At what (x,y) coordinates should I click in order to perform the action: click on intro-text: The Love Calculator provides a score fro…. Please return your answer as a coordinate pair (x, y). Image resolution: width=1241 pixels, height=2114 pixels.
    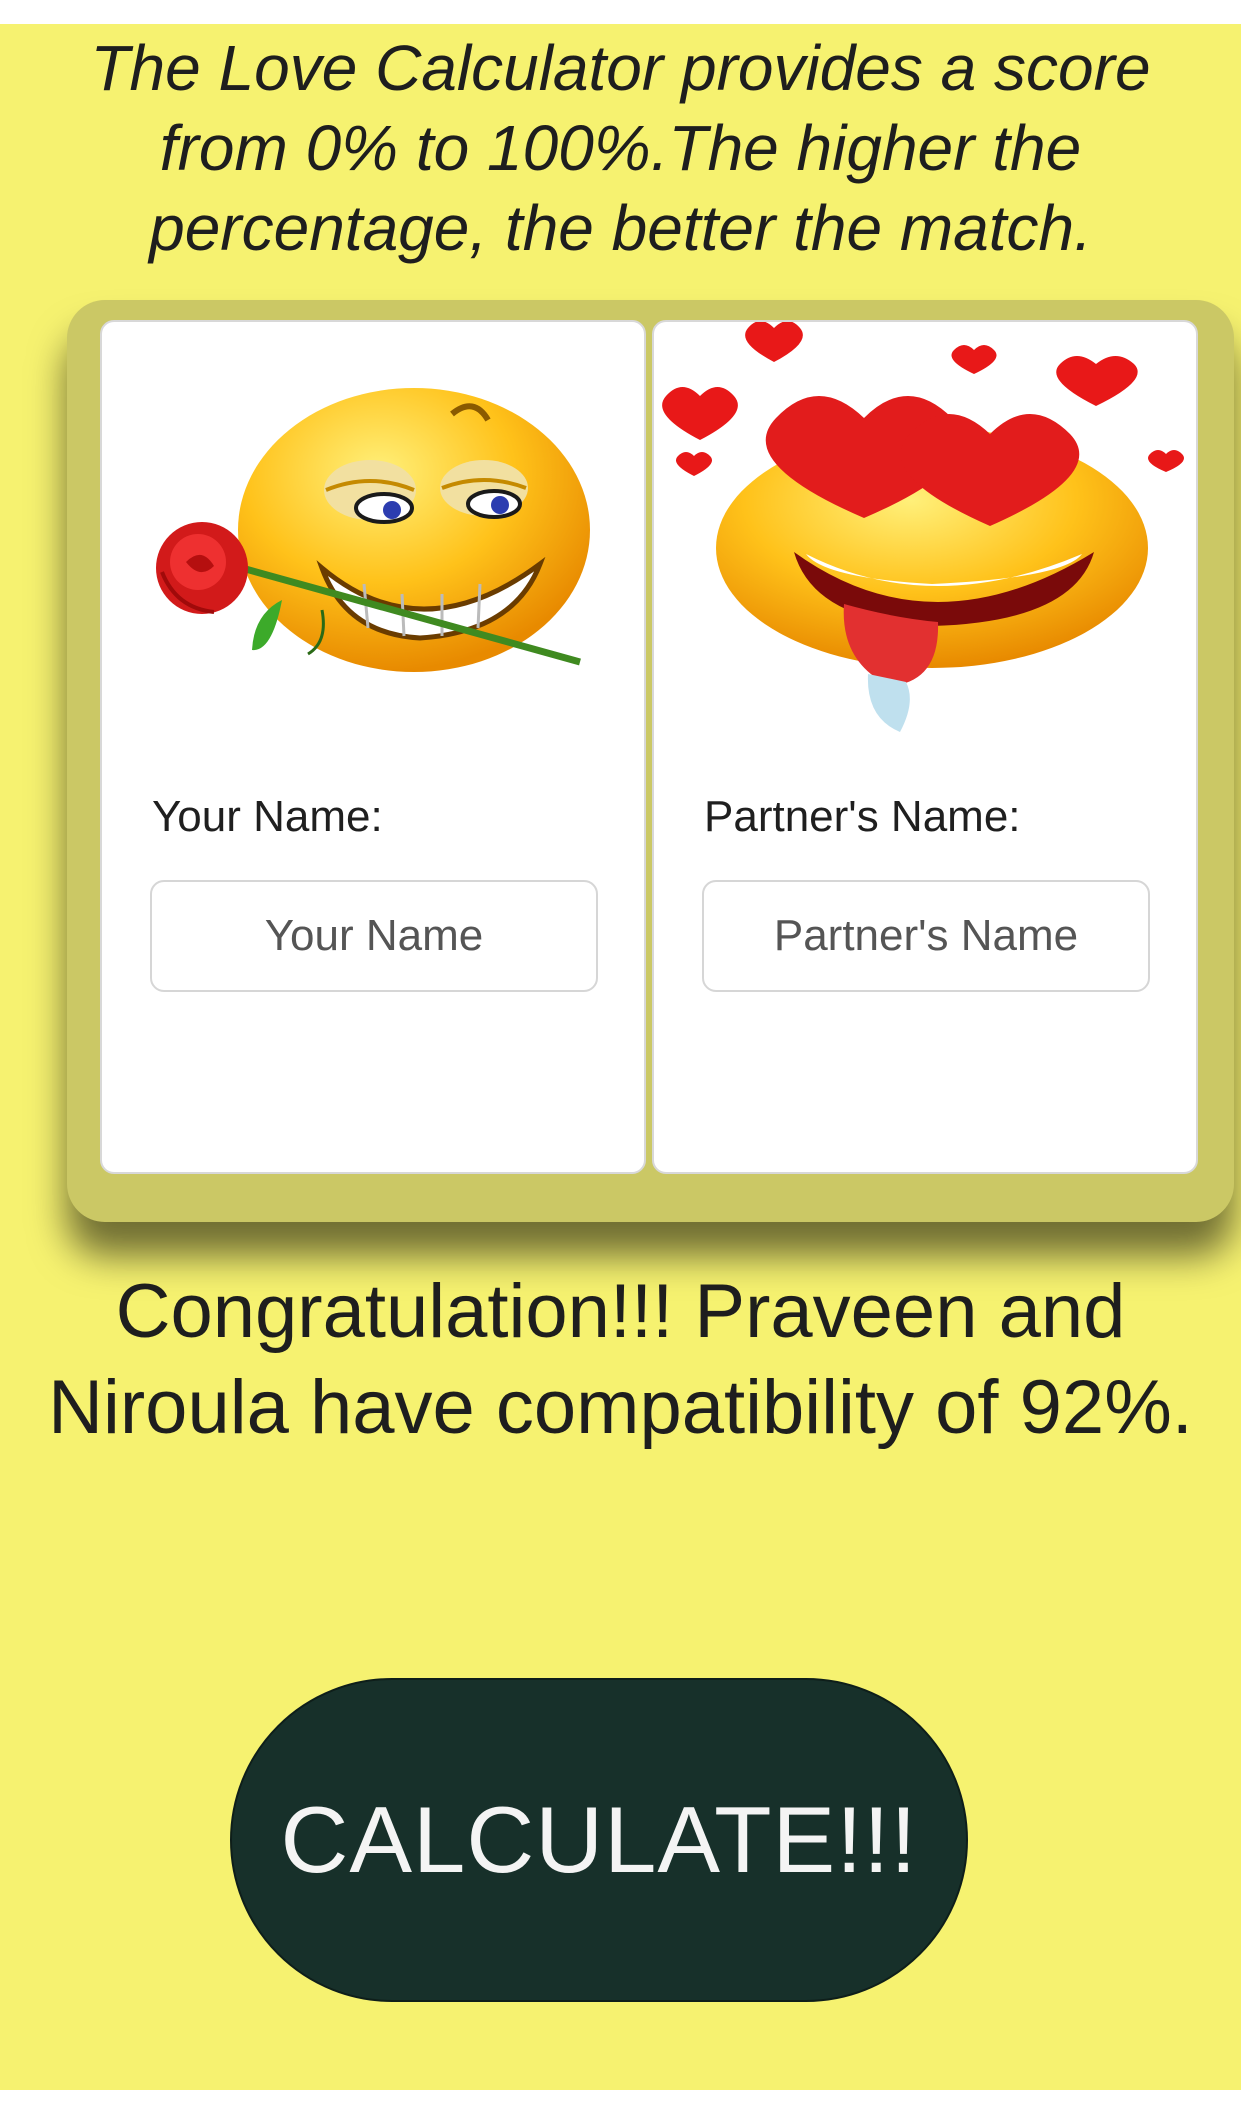
    Looking at the image, I should click on (620, 148).